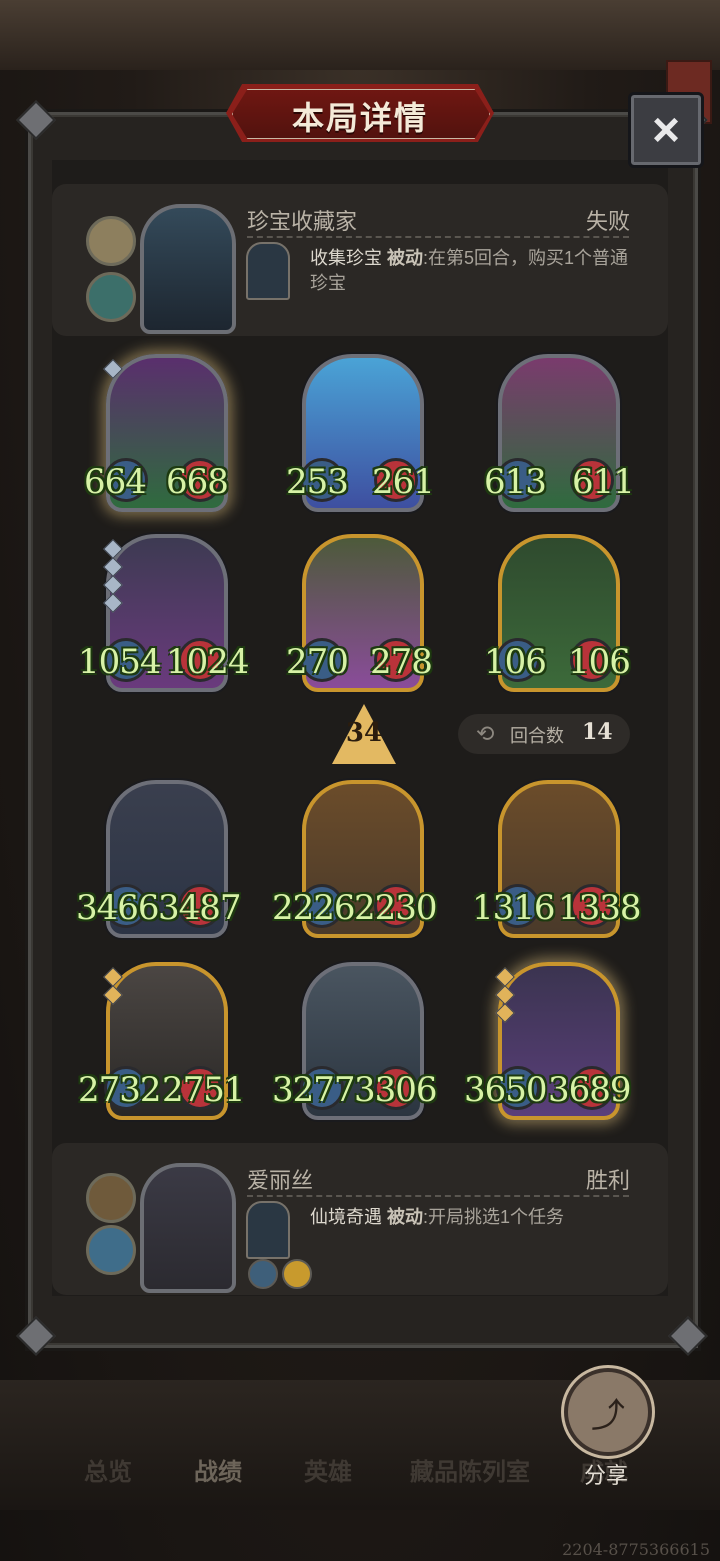 The height and width of the screenshot is (1561, 720). What do you see at coordinates (328, 1469) in the screenshot?
I see `tab-heroes: 英雄` at bounding box center [328, 1469].